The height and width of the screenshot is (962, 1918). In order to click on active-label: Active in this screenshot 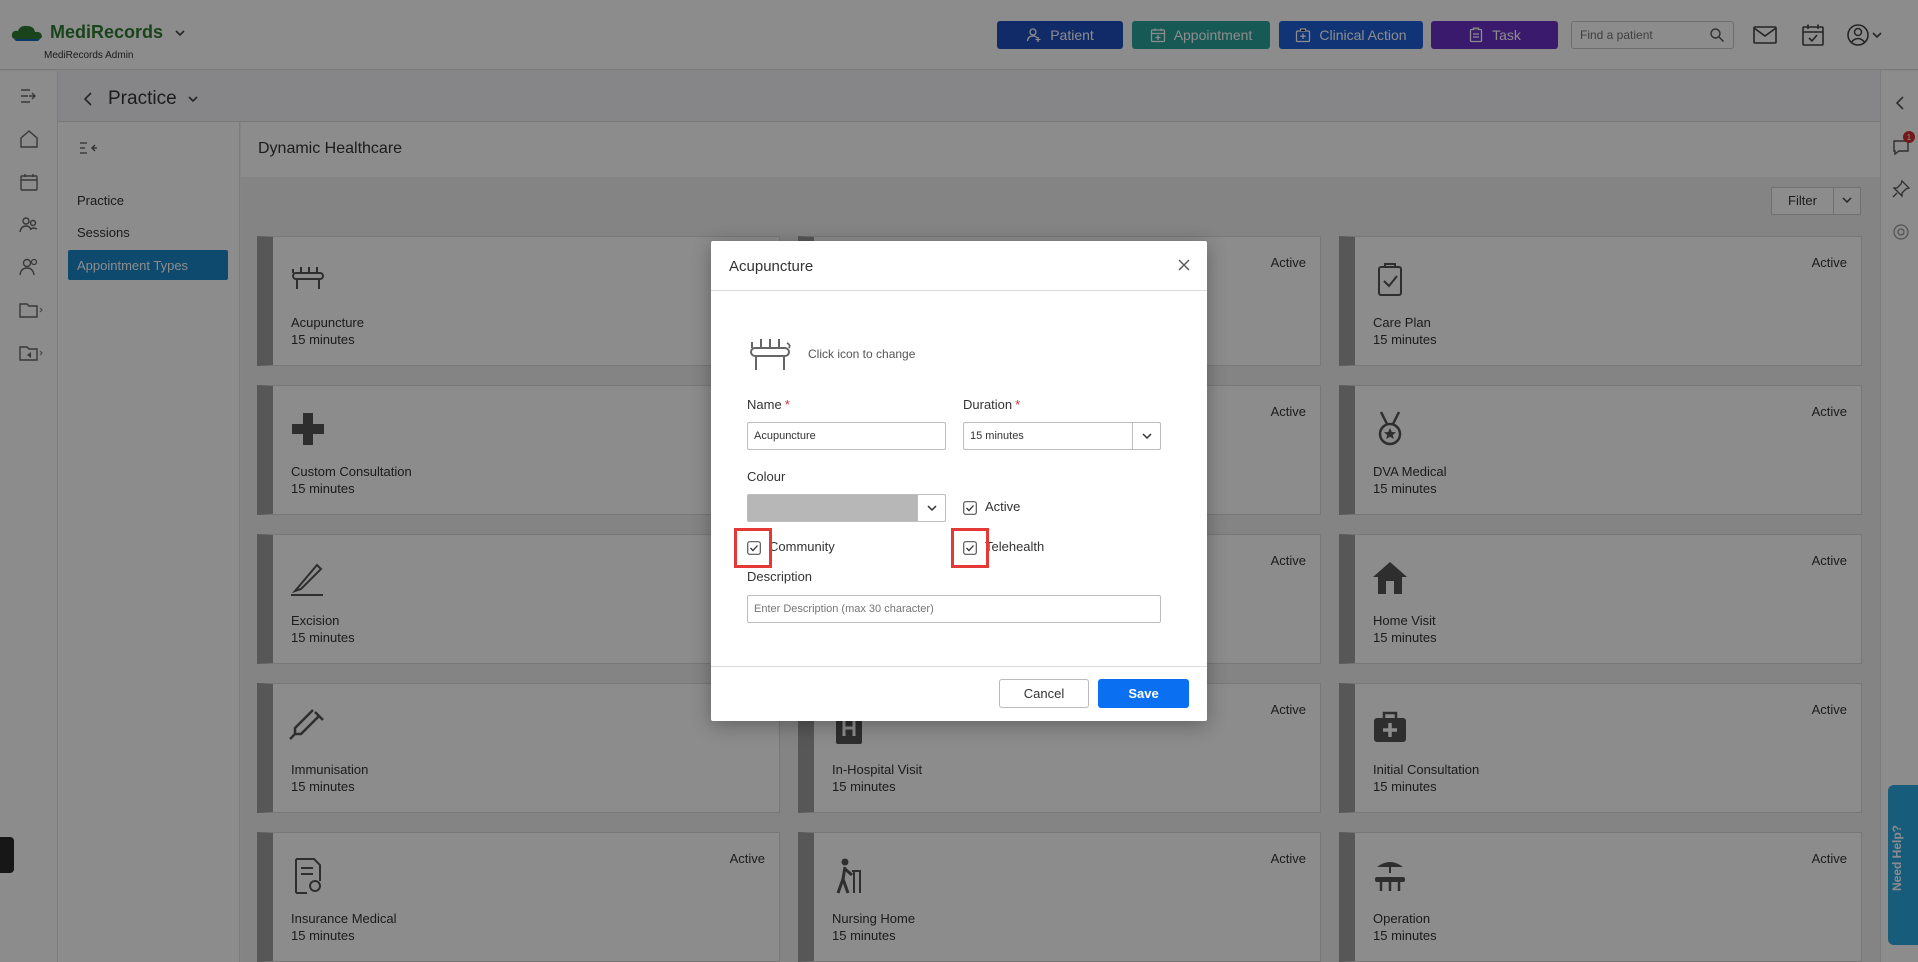, I will do `click(1003, 506)`.